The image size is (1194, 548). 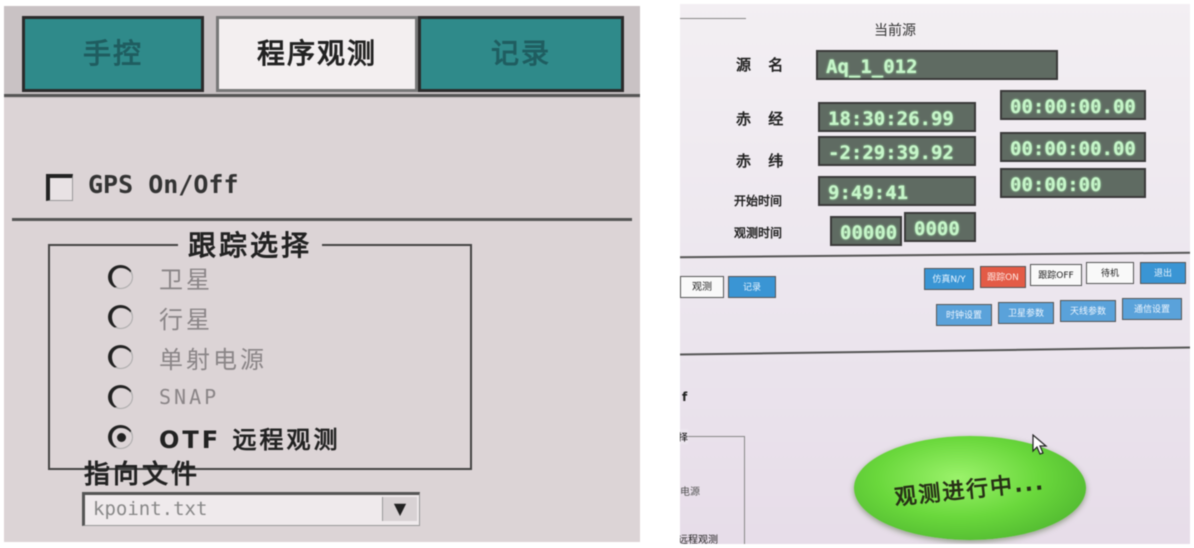 What do you see at coordinates (142, 475) in the screenshot?
I see `pointing-file-title: 指向文件` at bounding box center [142, 475].